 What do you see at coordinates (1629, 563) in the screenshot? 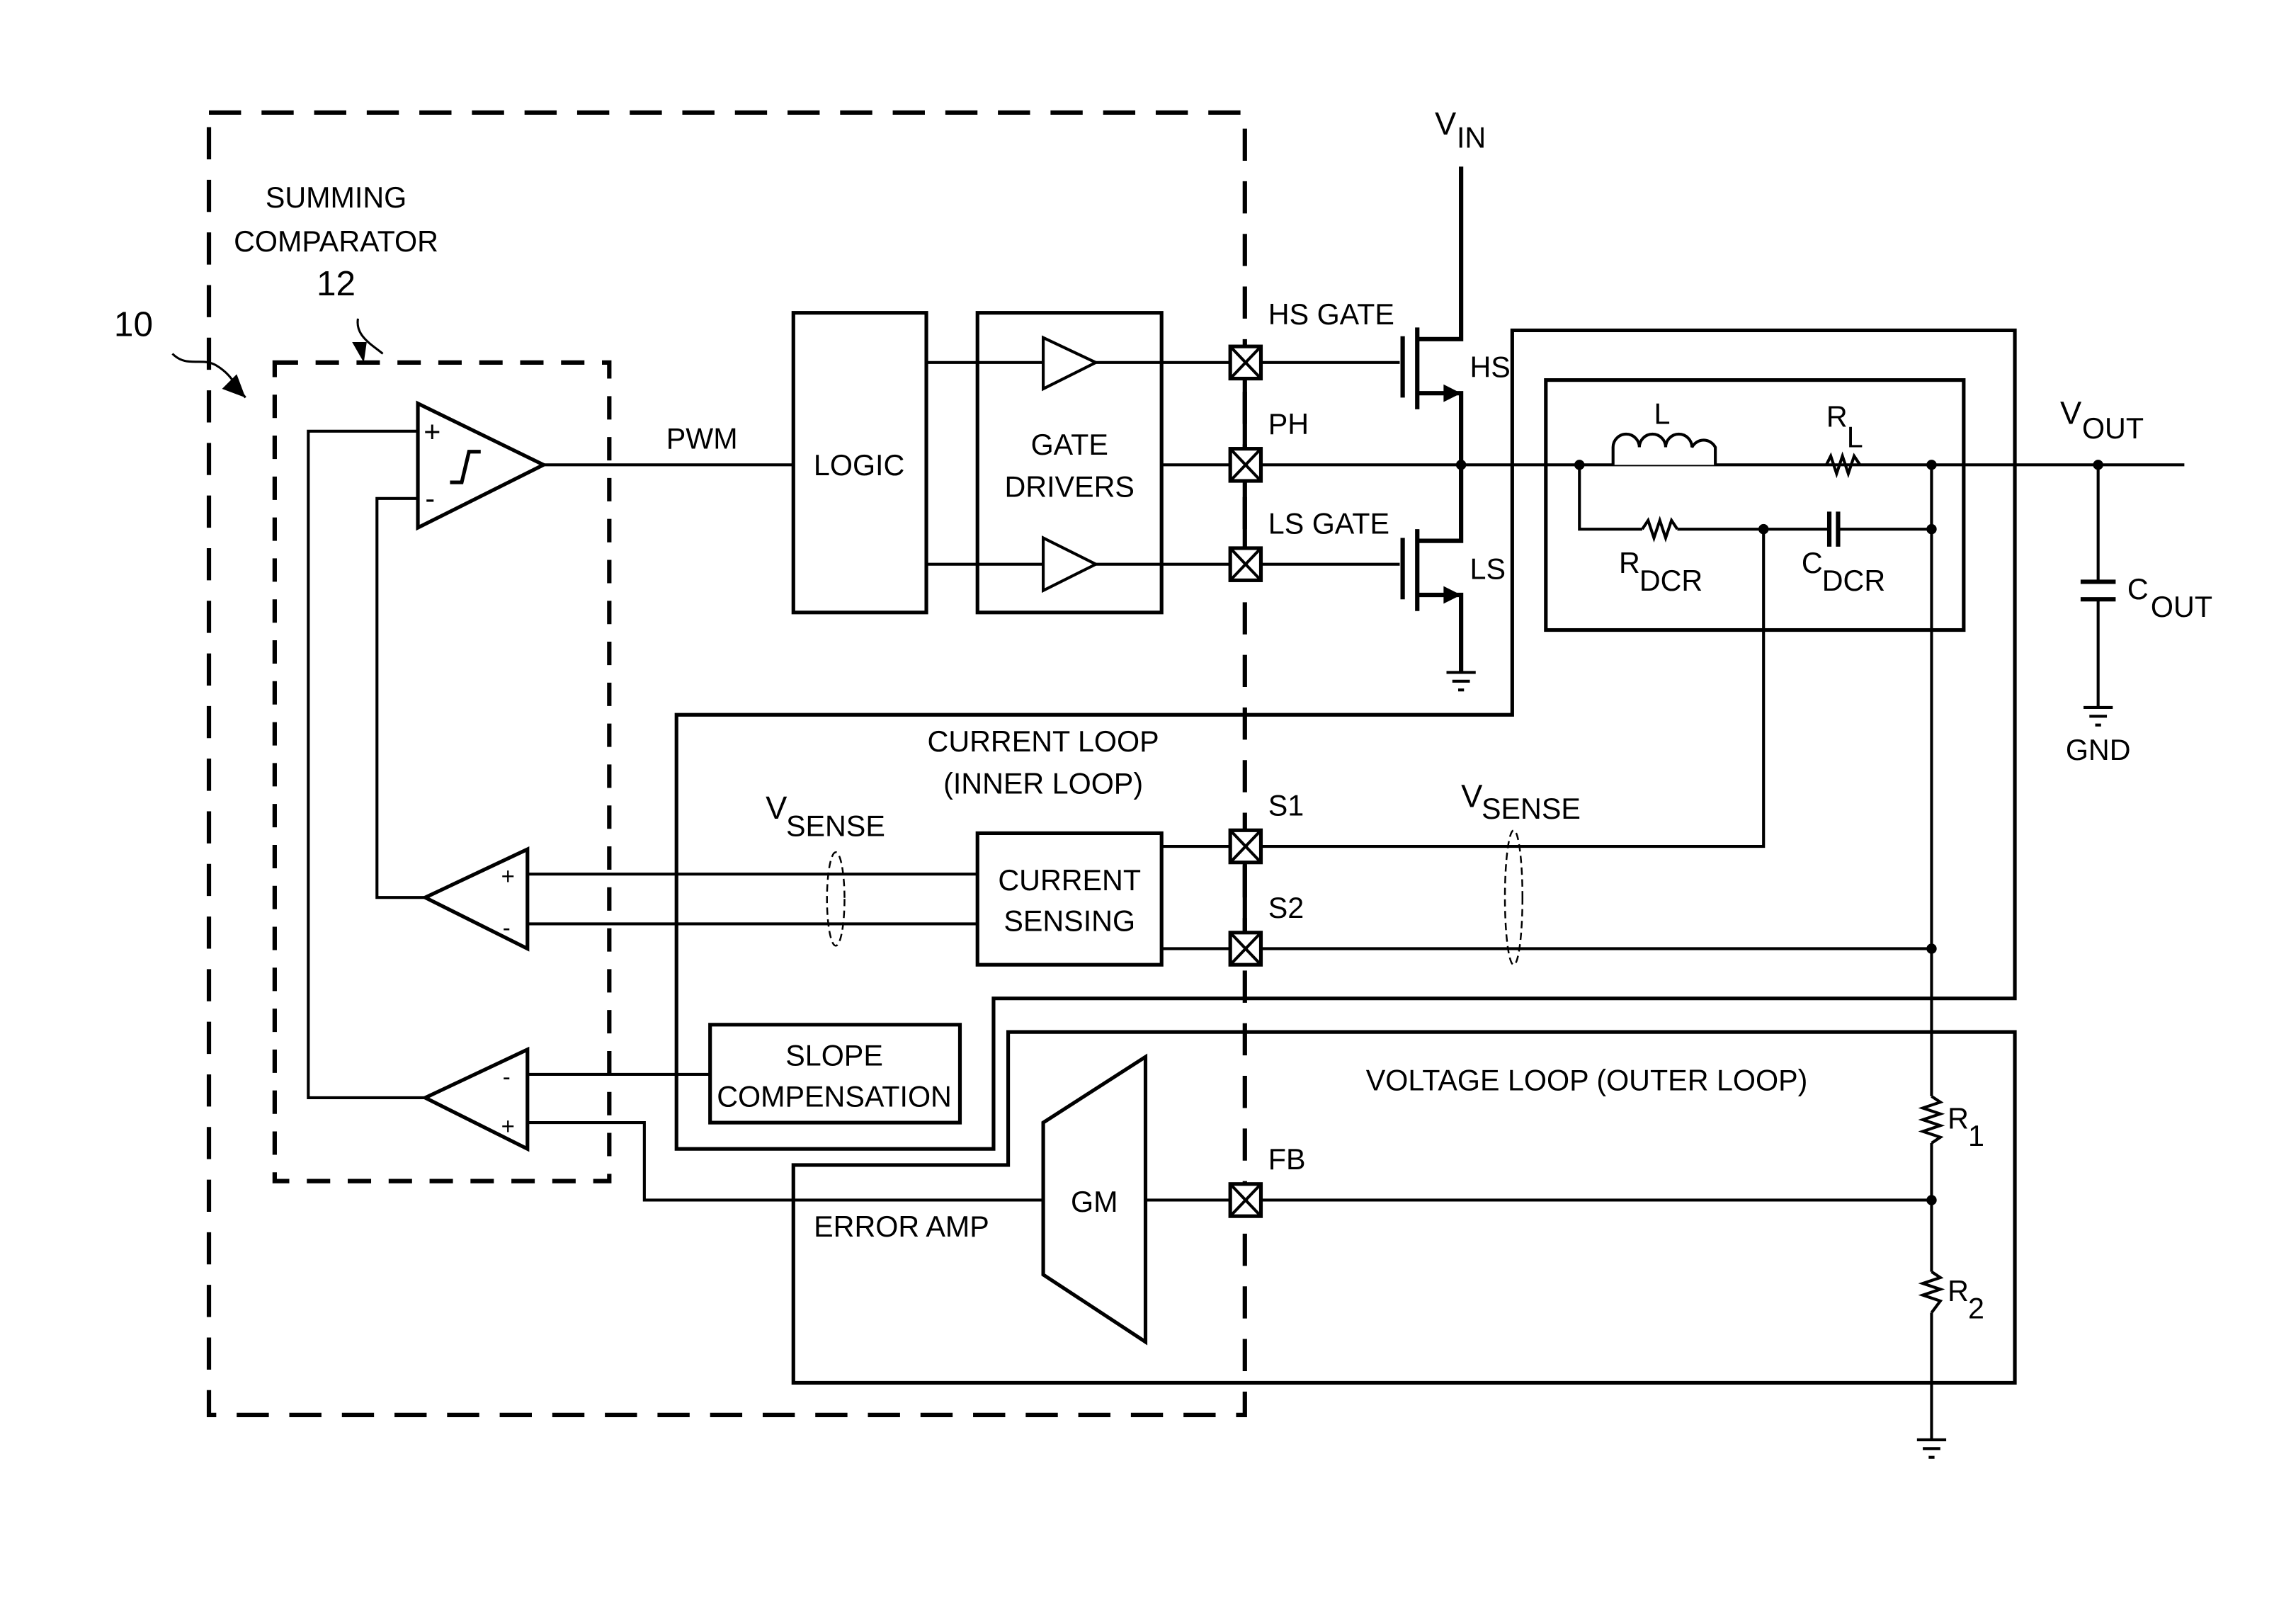
I see `rdcr-label: R` at bounding box center [1629, 563].